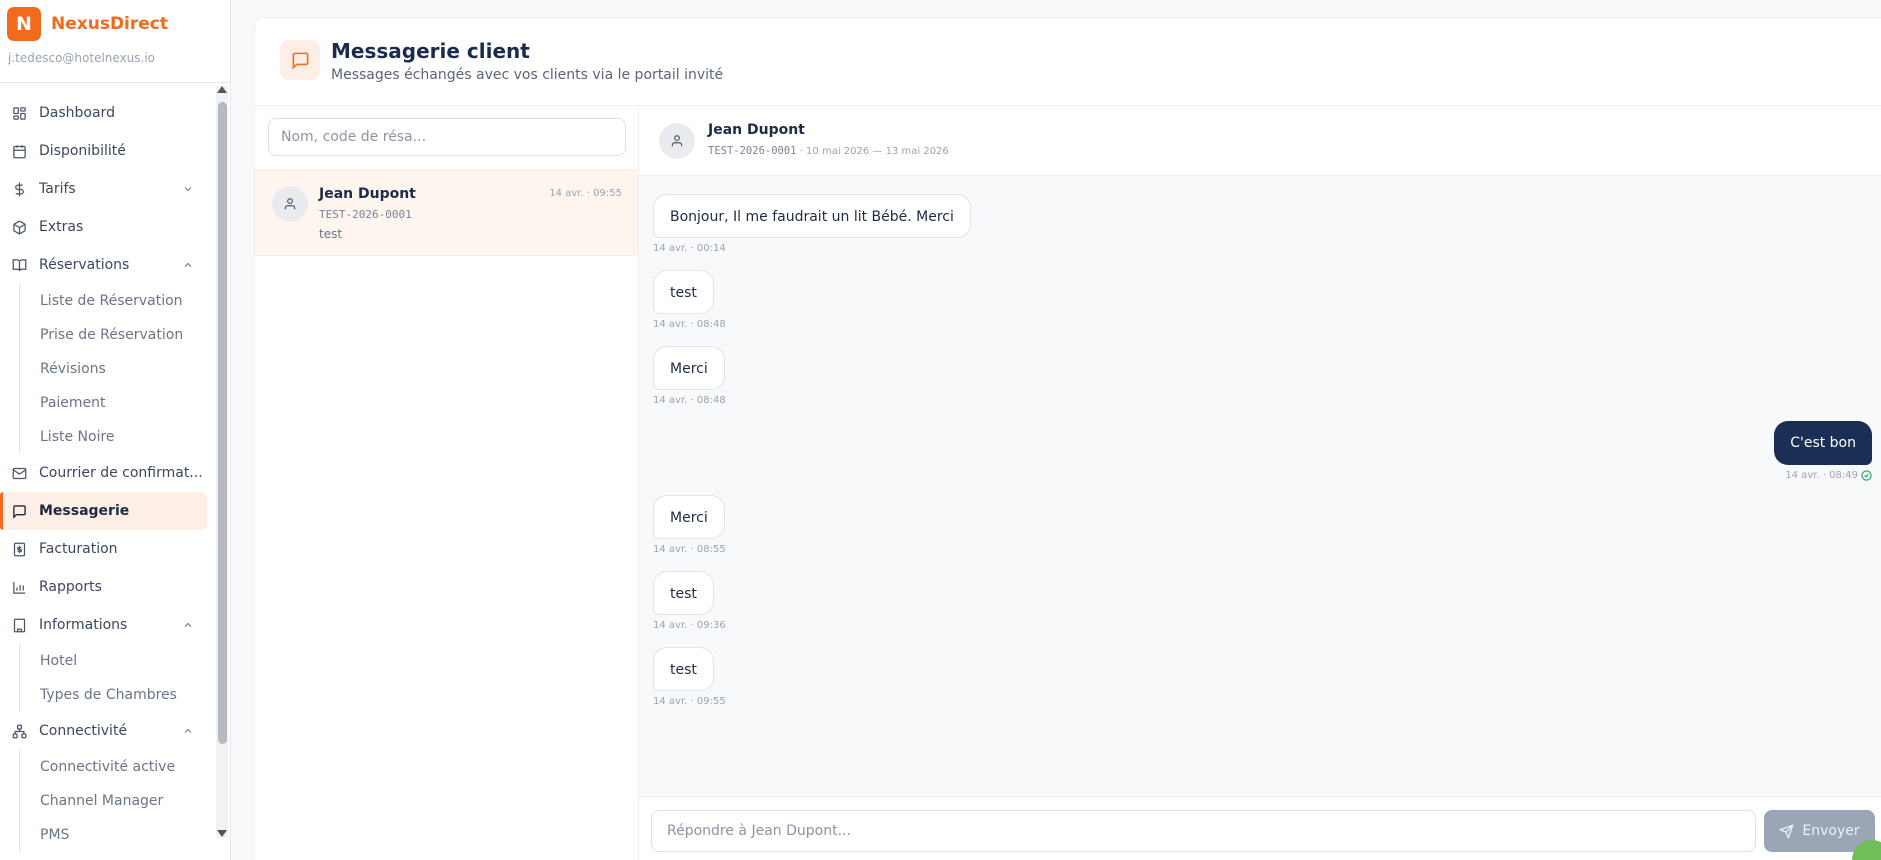 The image size is (1881, 860). I want to click on chat-contact-name: Jean Dupont, so click(756, 130).